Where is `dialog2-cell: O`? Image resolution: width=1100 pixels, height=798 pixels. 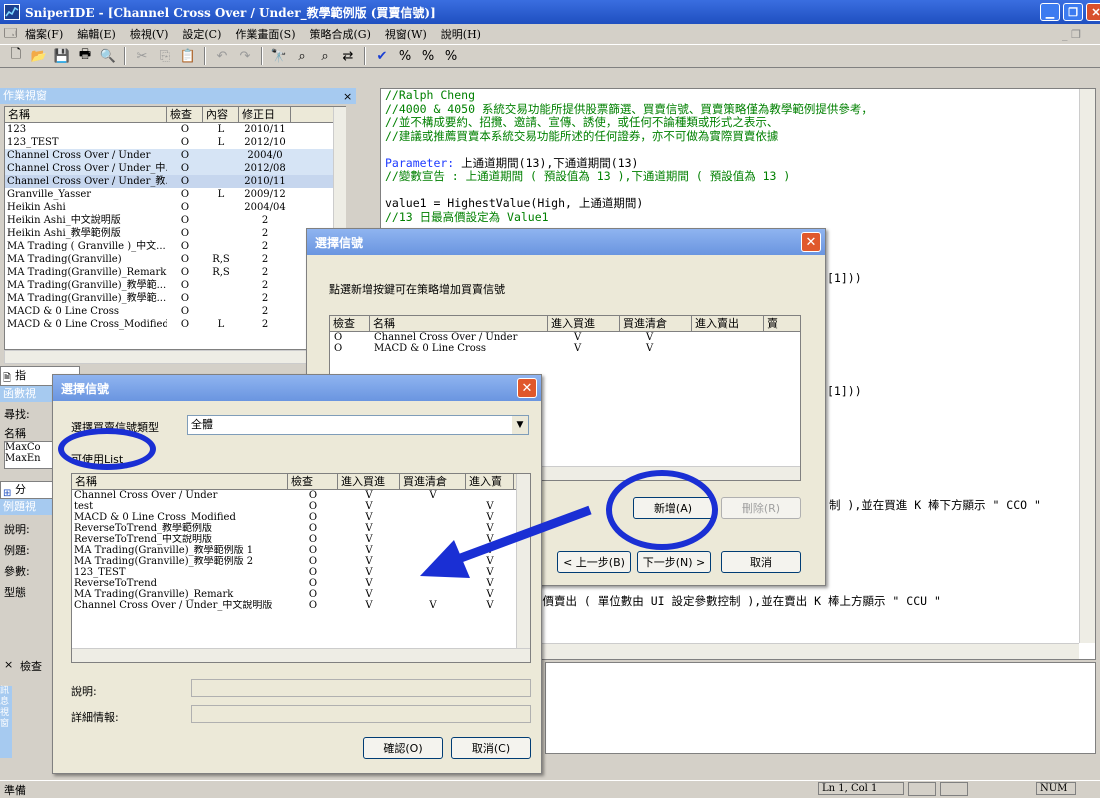
dialog2-cell: O is located at coordinates (313, 506).